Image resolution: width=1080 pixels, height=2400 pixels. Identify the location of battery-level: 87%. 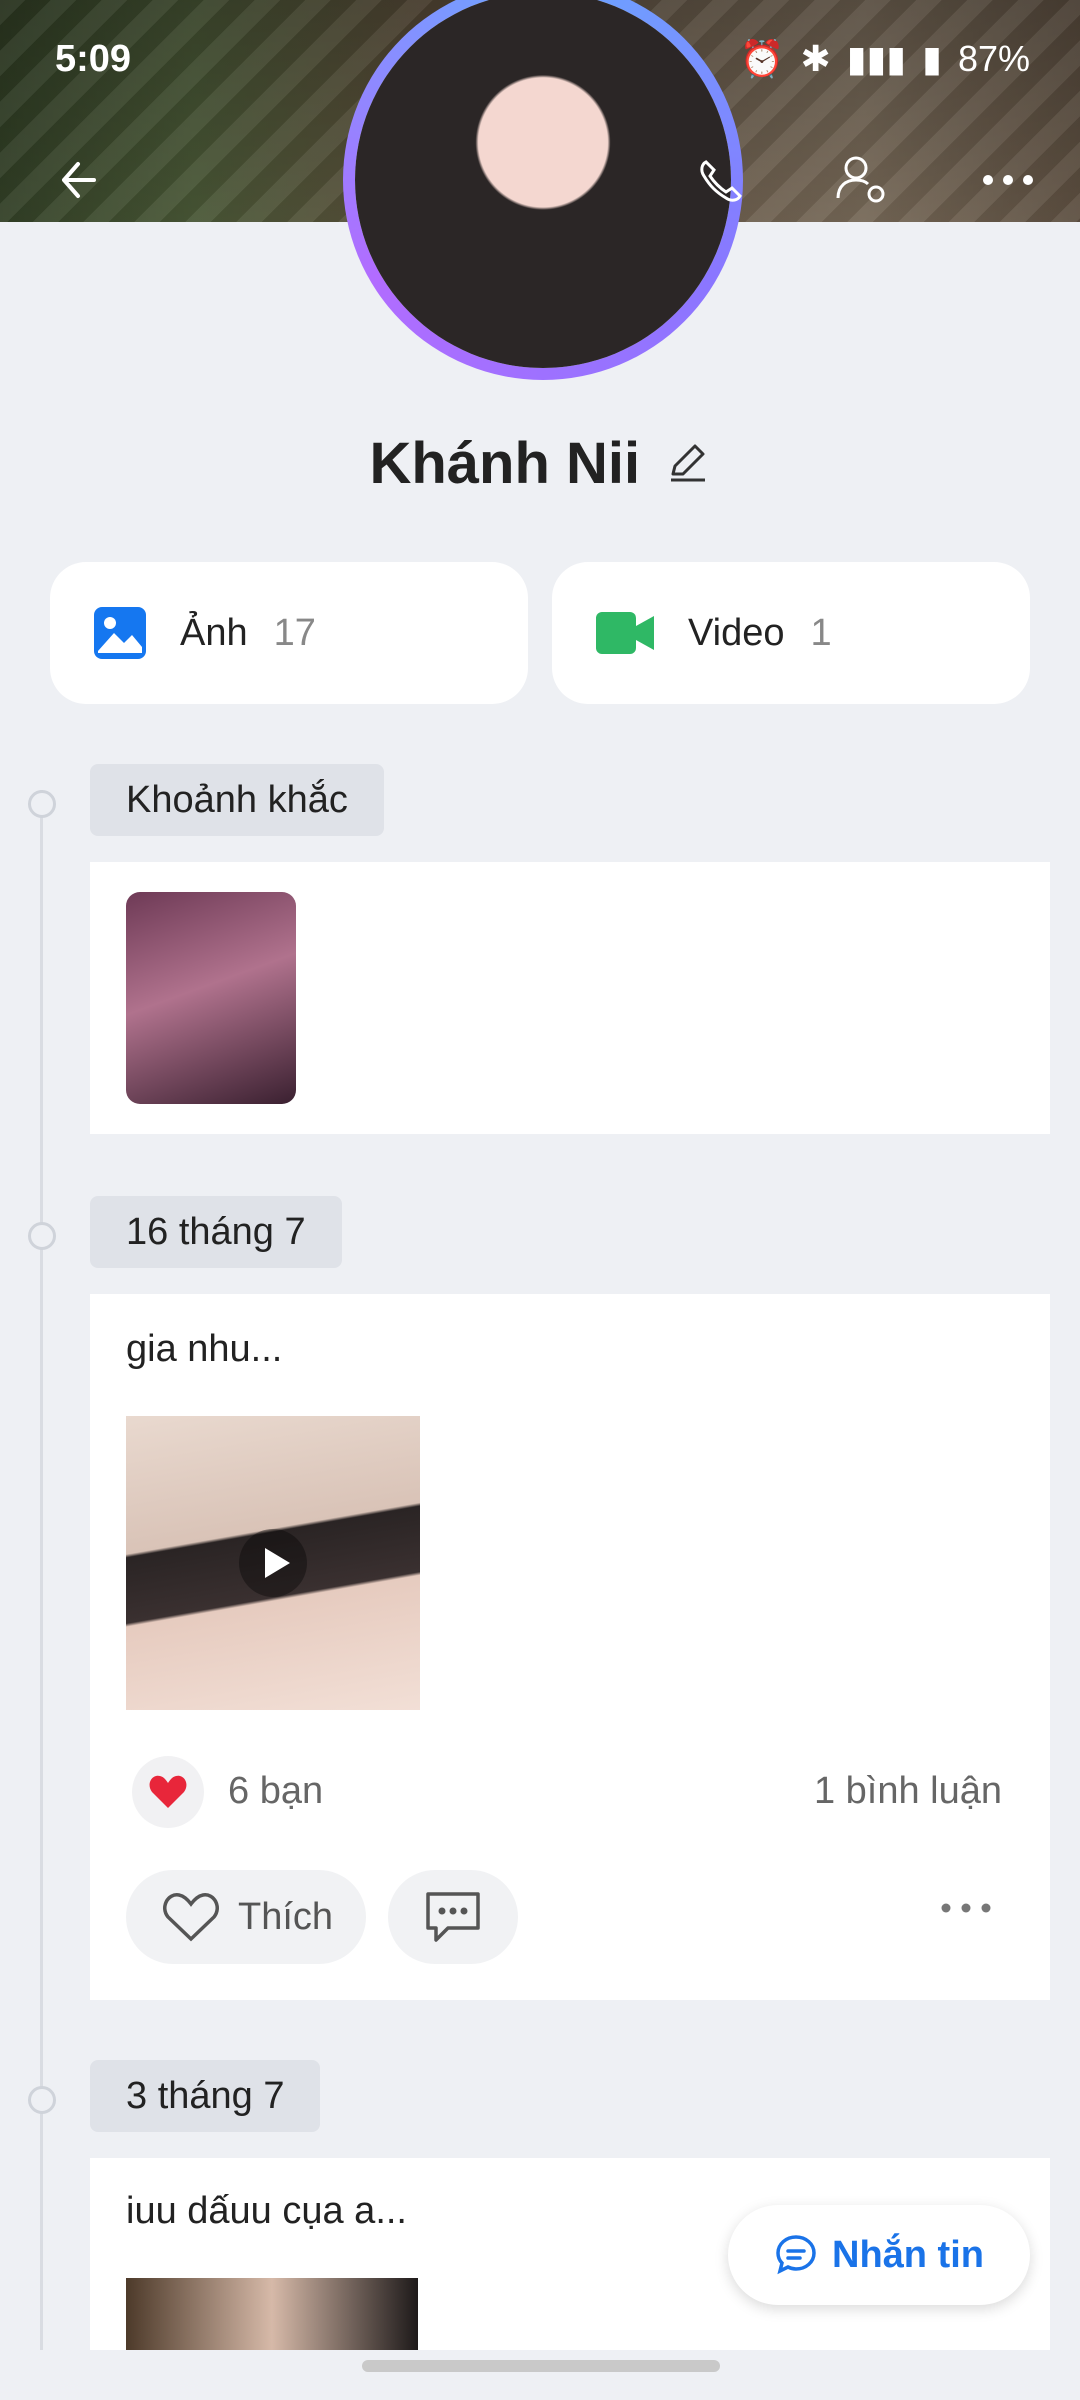
(993, 58).